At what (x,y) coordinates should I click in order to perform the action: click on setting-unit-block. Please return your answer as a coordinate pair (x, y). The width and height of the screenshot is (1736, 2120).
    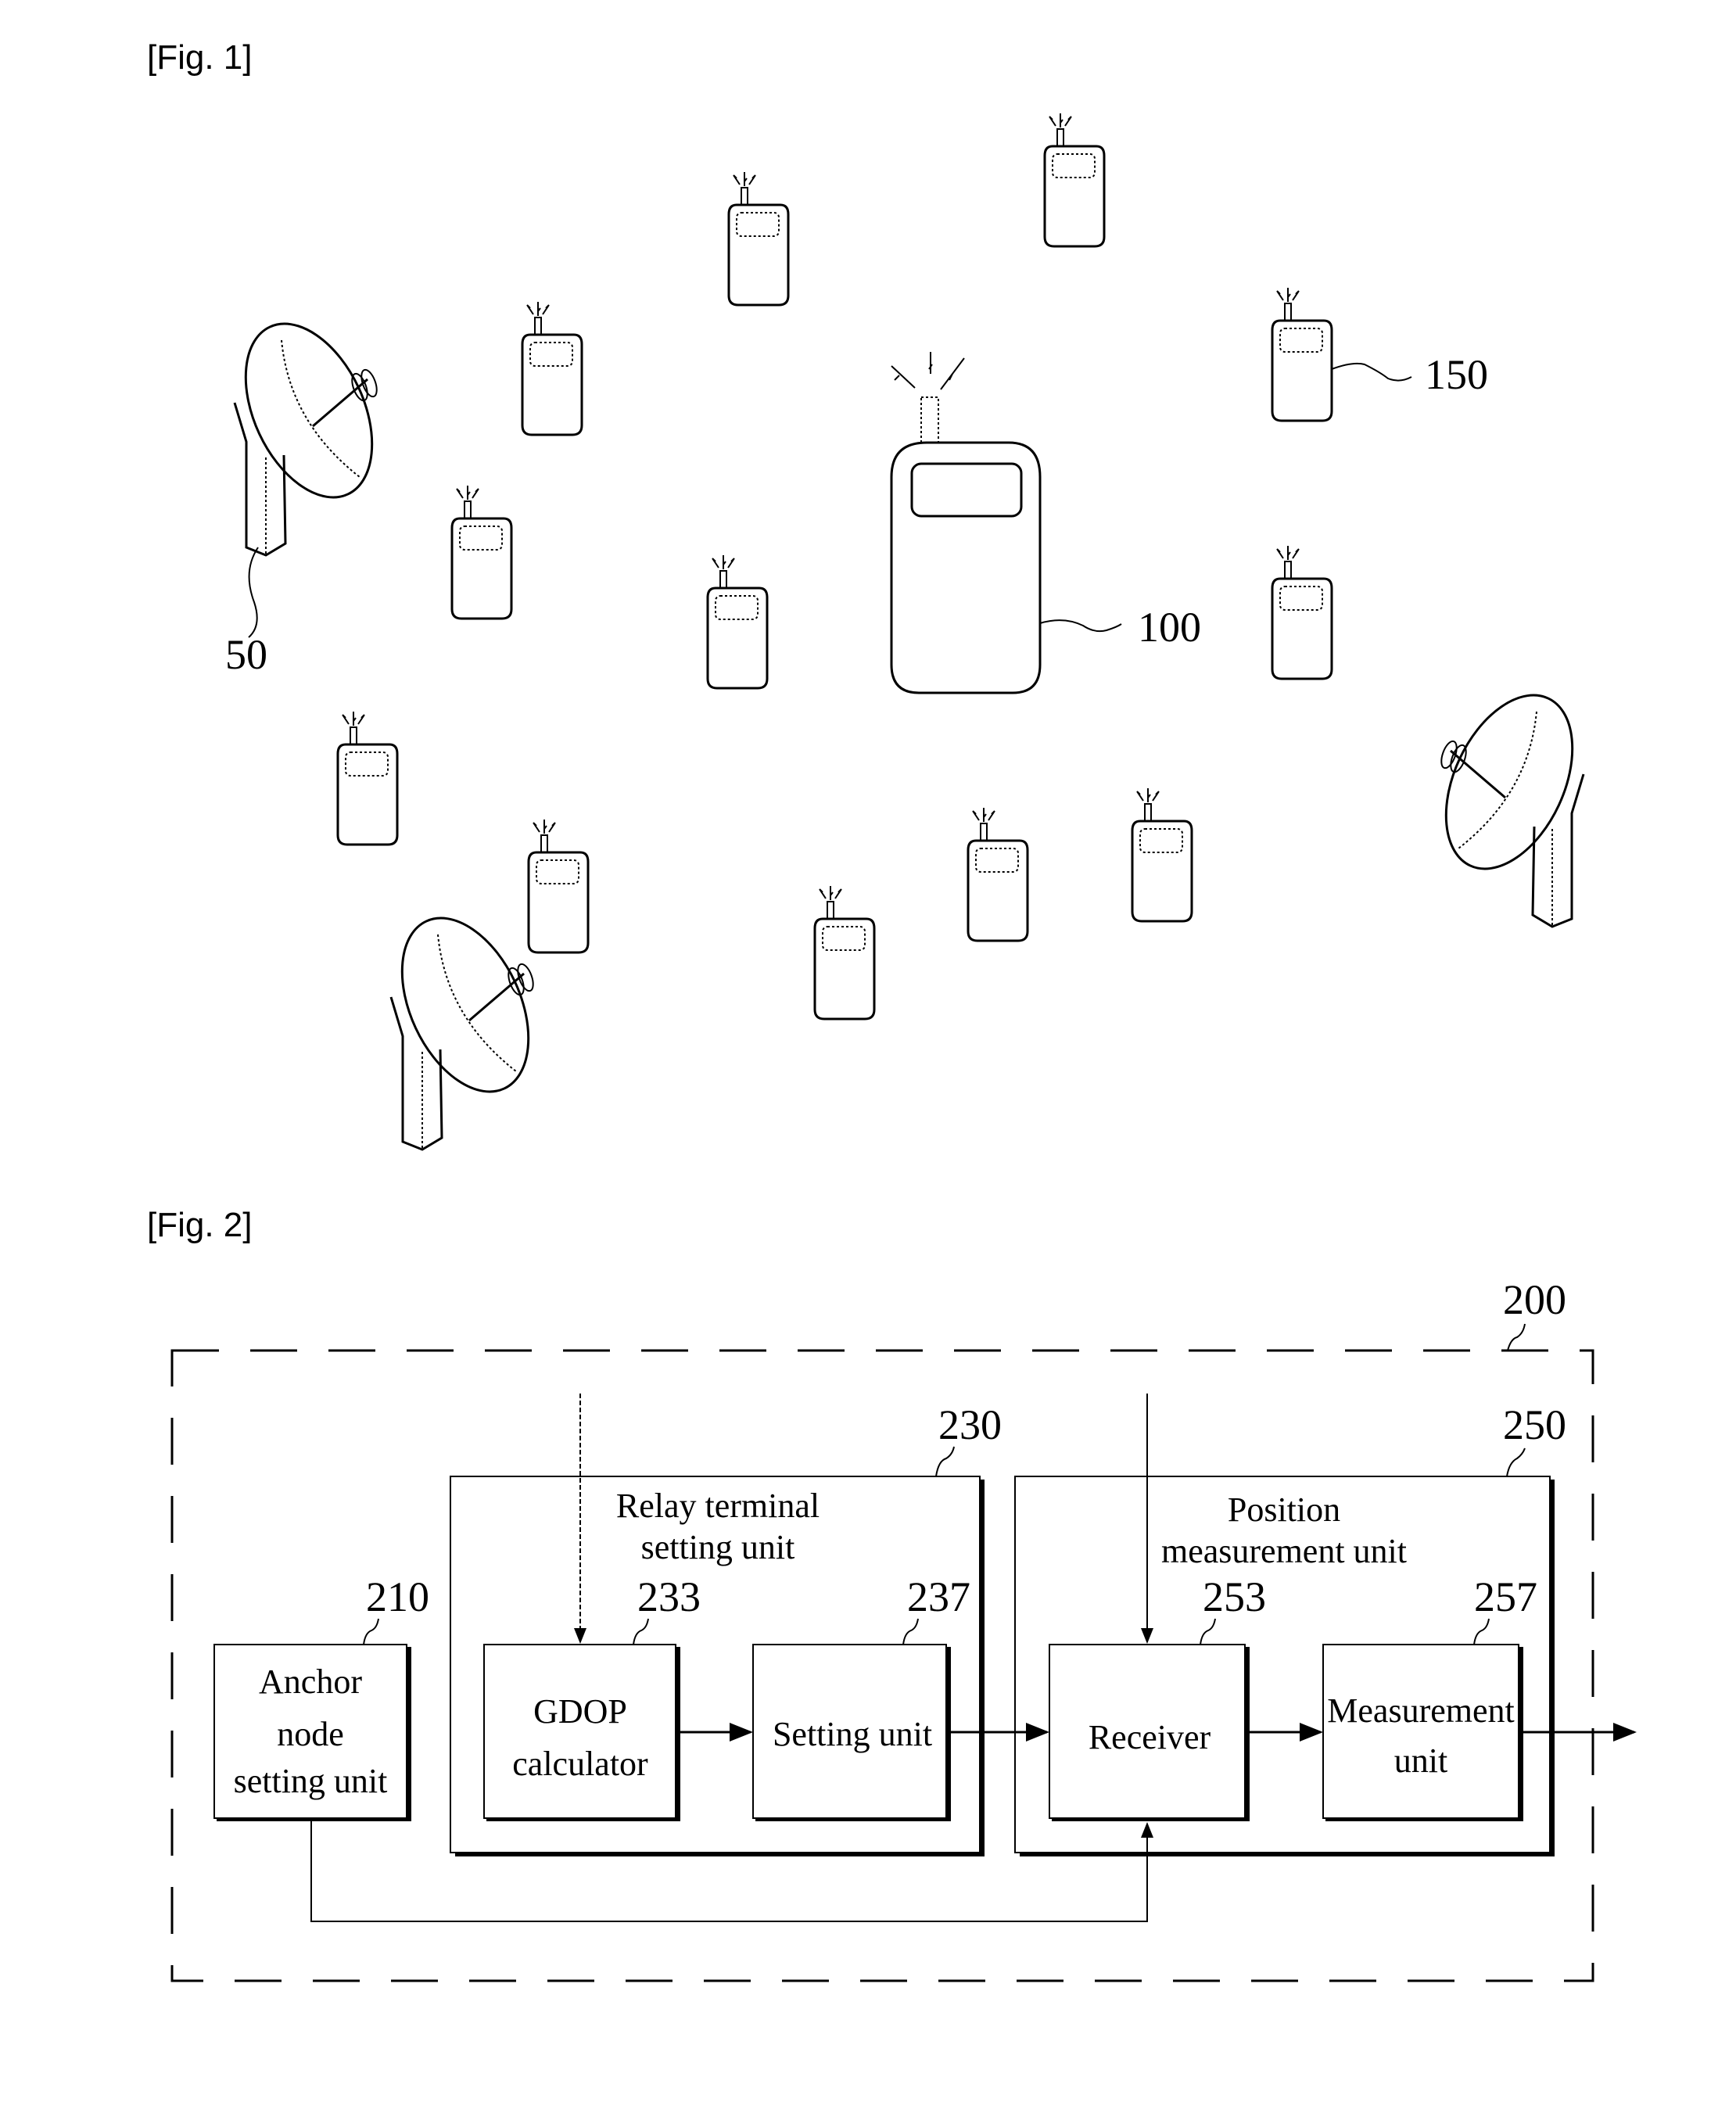
    Looking at the image, I should click on (852, 1732).